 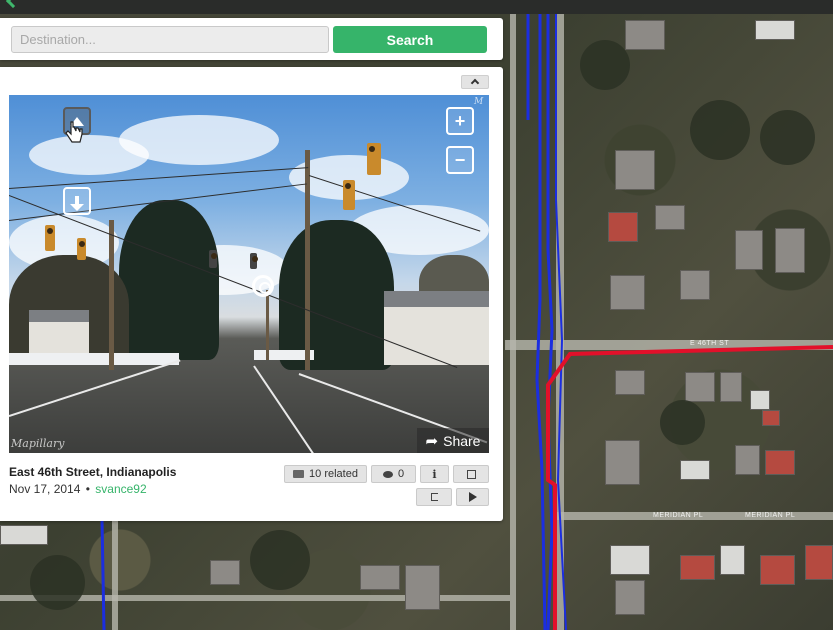 What do you see at coordinates (199, 140) in the screenshot?
I see `cloud` at bounding box center [199, 140].